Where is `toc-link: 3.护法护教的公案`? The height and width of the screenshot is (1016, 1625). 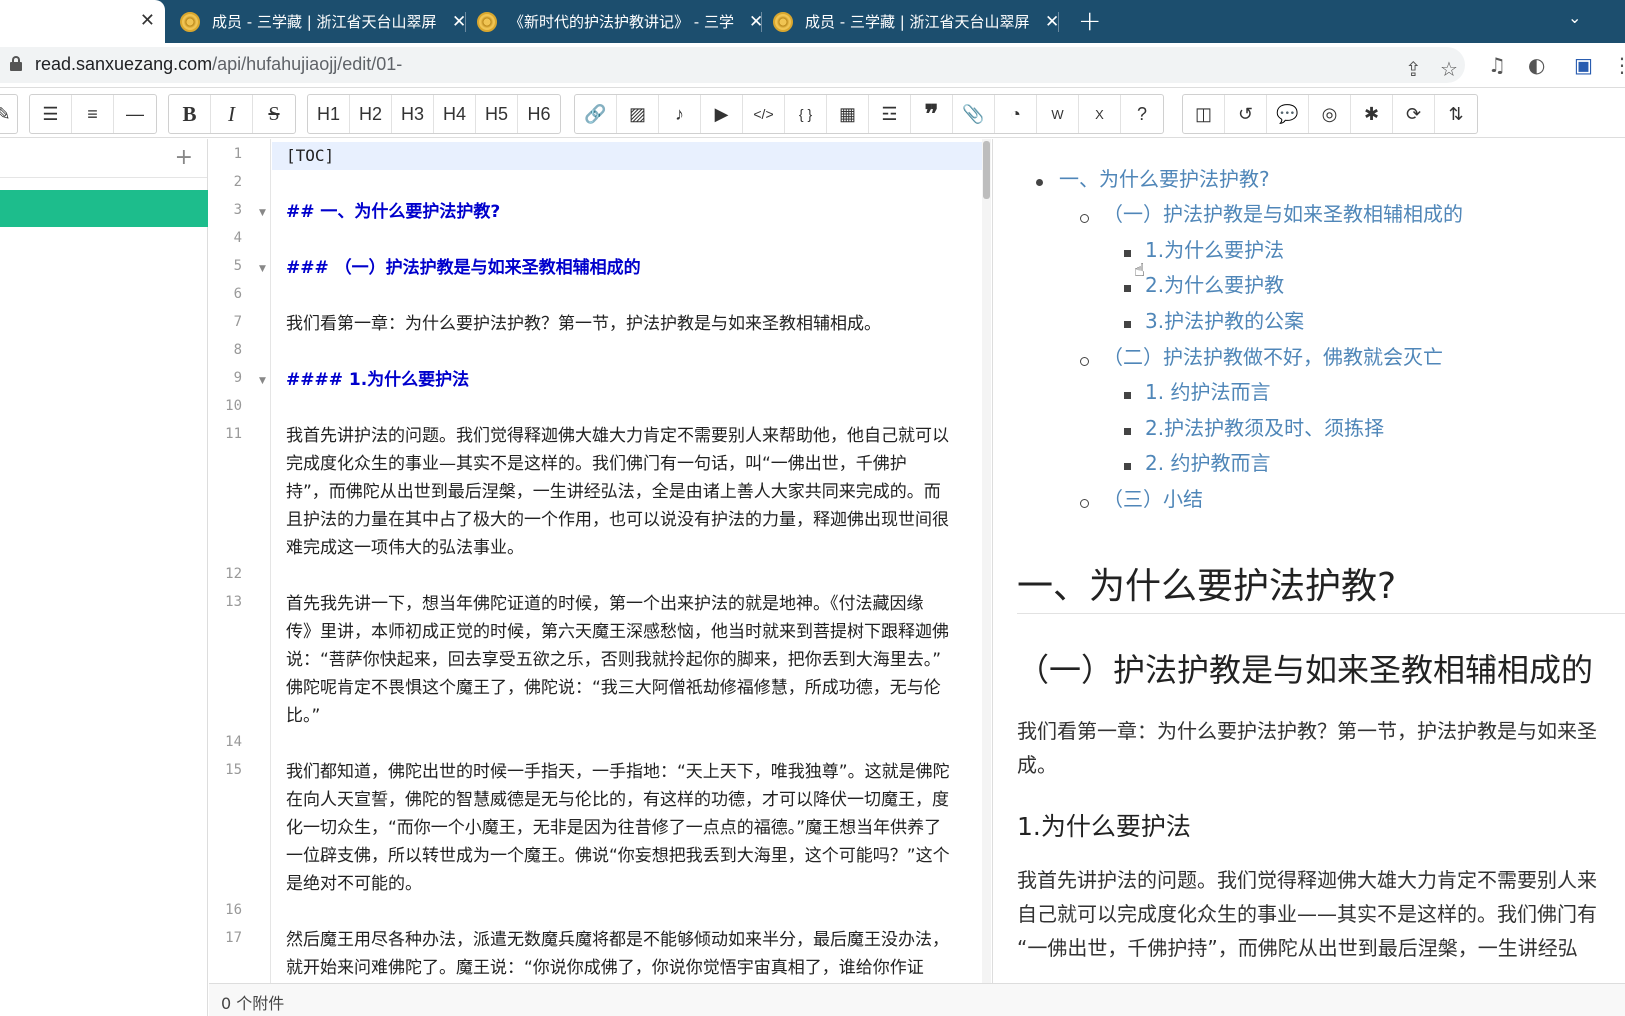 toc-link: 3.护法护教的公案 is located at coordinates (1224, 319).